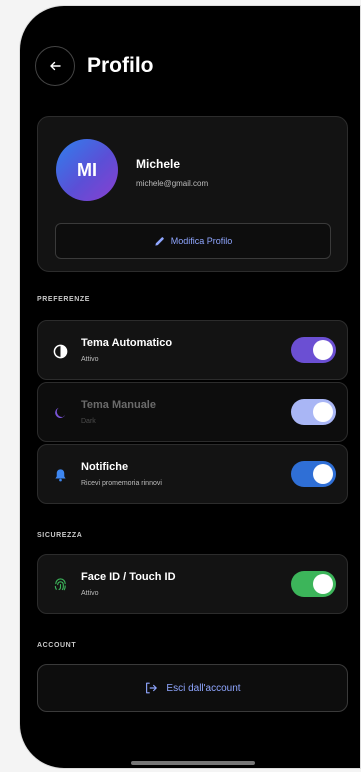 This screenshot has height=772, width=361. I want to click on notifications-title: Notifiche, so click(105, 467).